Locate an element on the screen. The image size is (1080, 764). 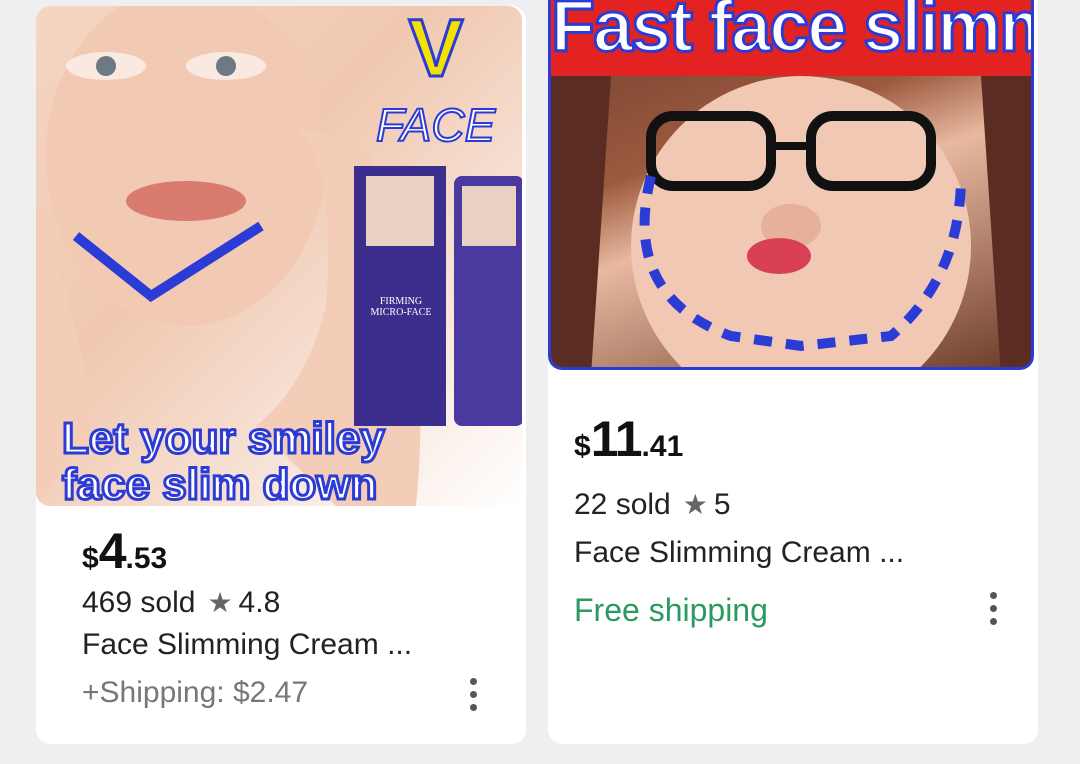
image-word: FACE is located at coordinates (435, 125).